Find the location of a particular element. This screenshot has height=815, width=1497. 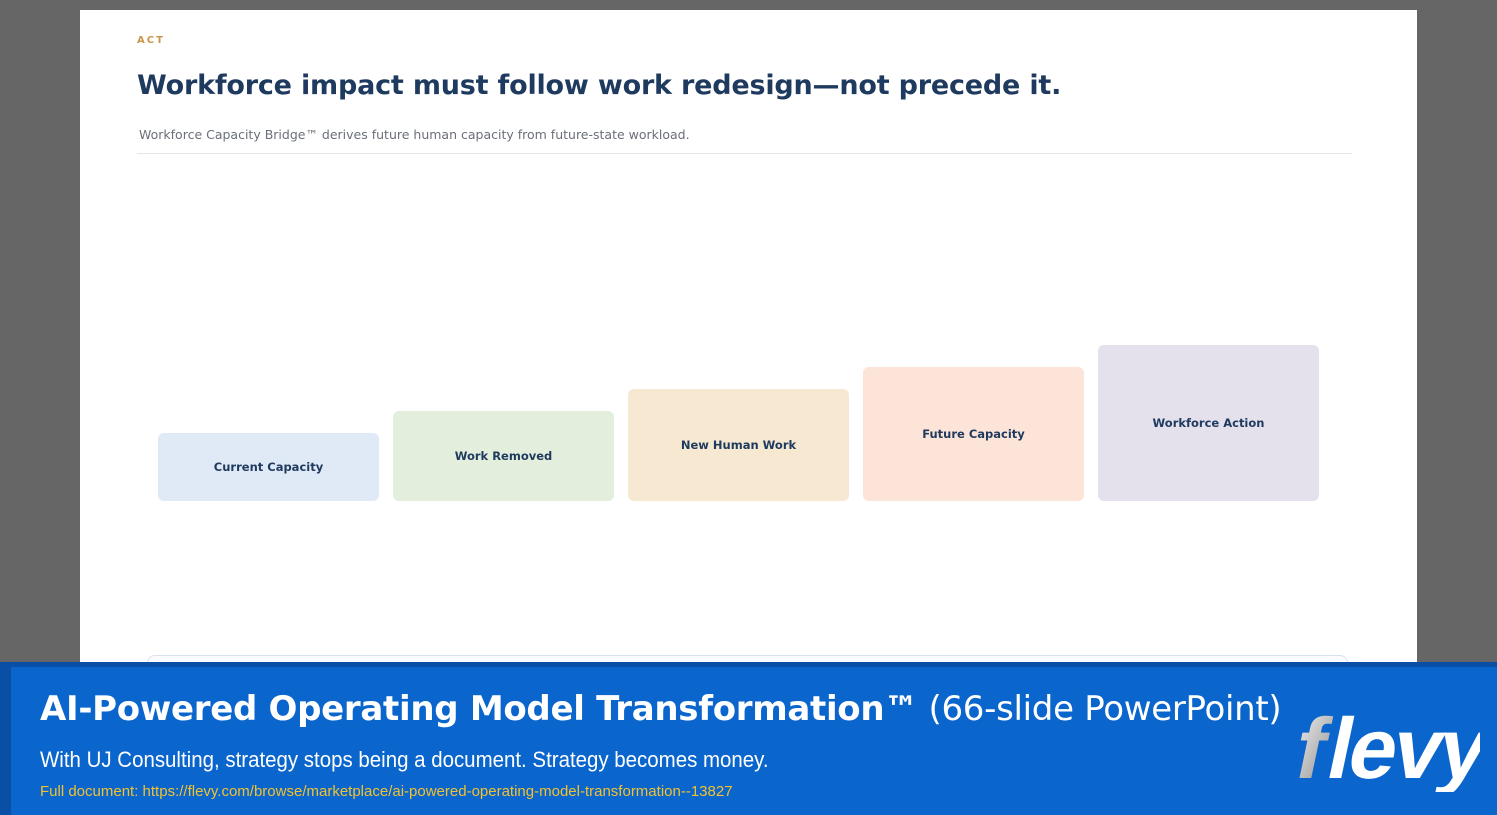

section-eyebrow: ACT is located at coordinates (151, 40).